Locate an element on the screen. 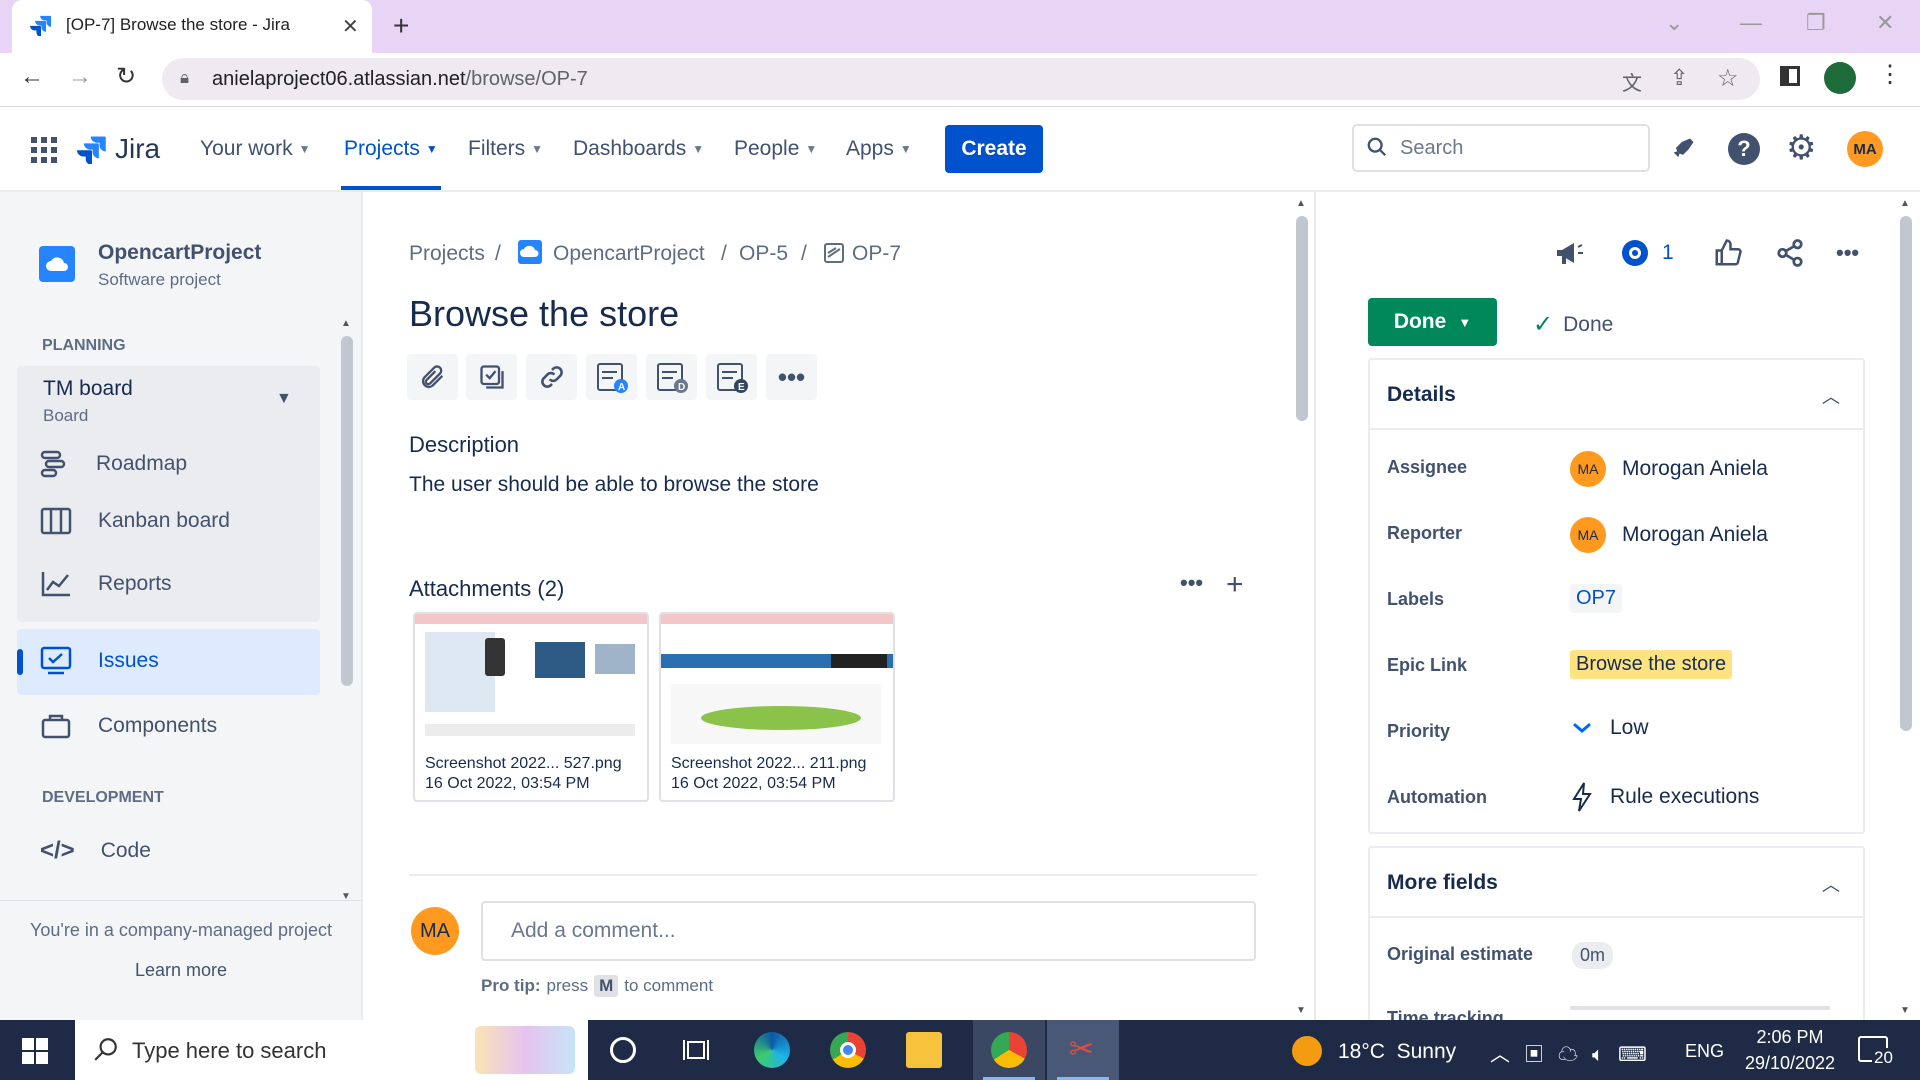 The image size is (1920, 1080). settings-gear-icon: ⚙ is located at coordinates (1801, 148).